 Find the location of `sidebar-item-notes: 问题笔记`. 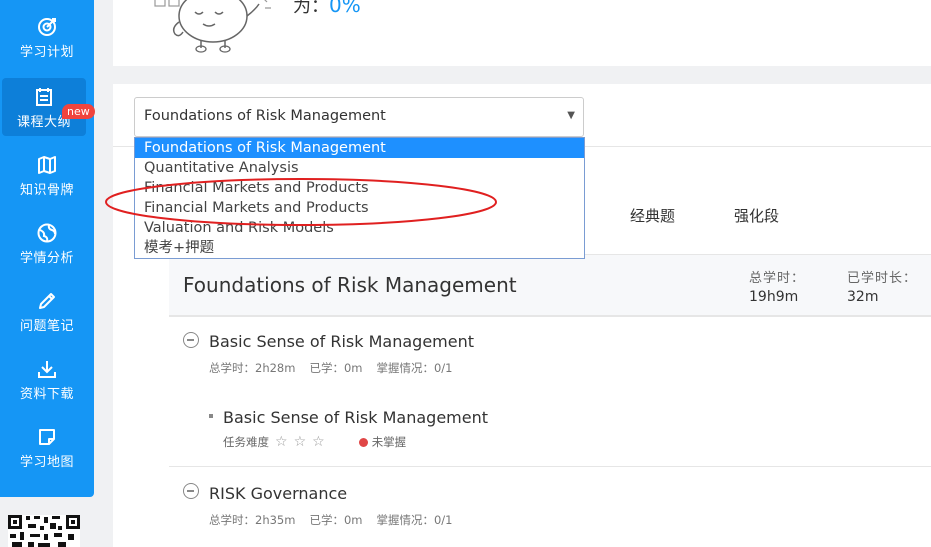

sidebar-item-notes: 问题笔记 is located at coordinates (47, 322).